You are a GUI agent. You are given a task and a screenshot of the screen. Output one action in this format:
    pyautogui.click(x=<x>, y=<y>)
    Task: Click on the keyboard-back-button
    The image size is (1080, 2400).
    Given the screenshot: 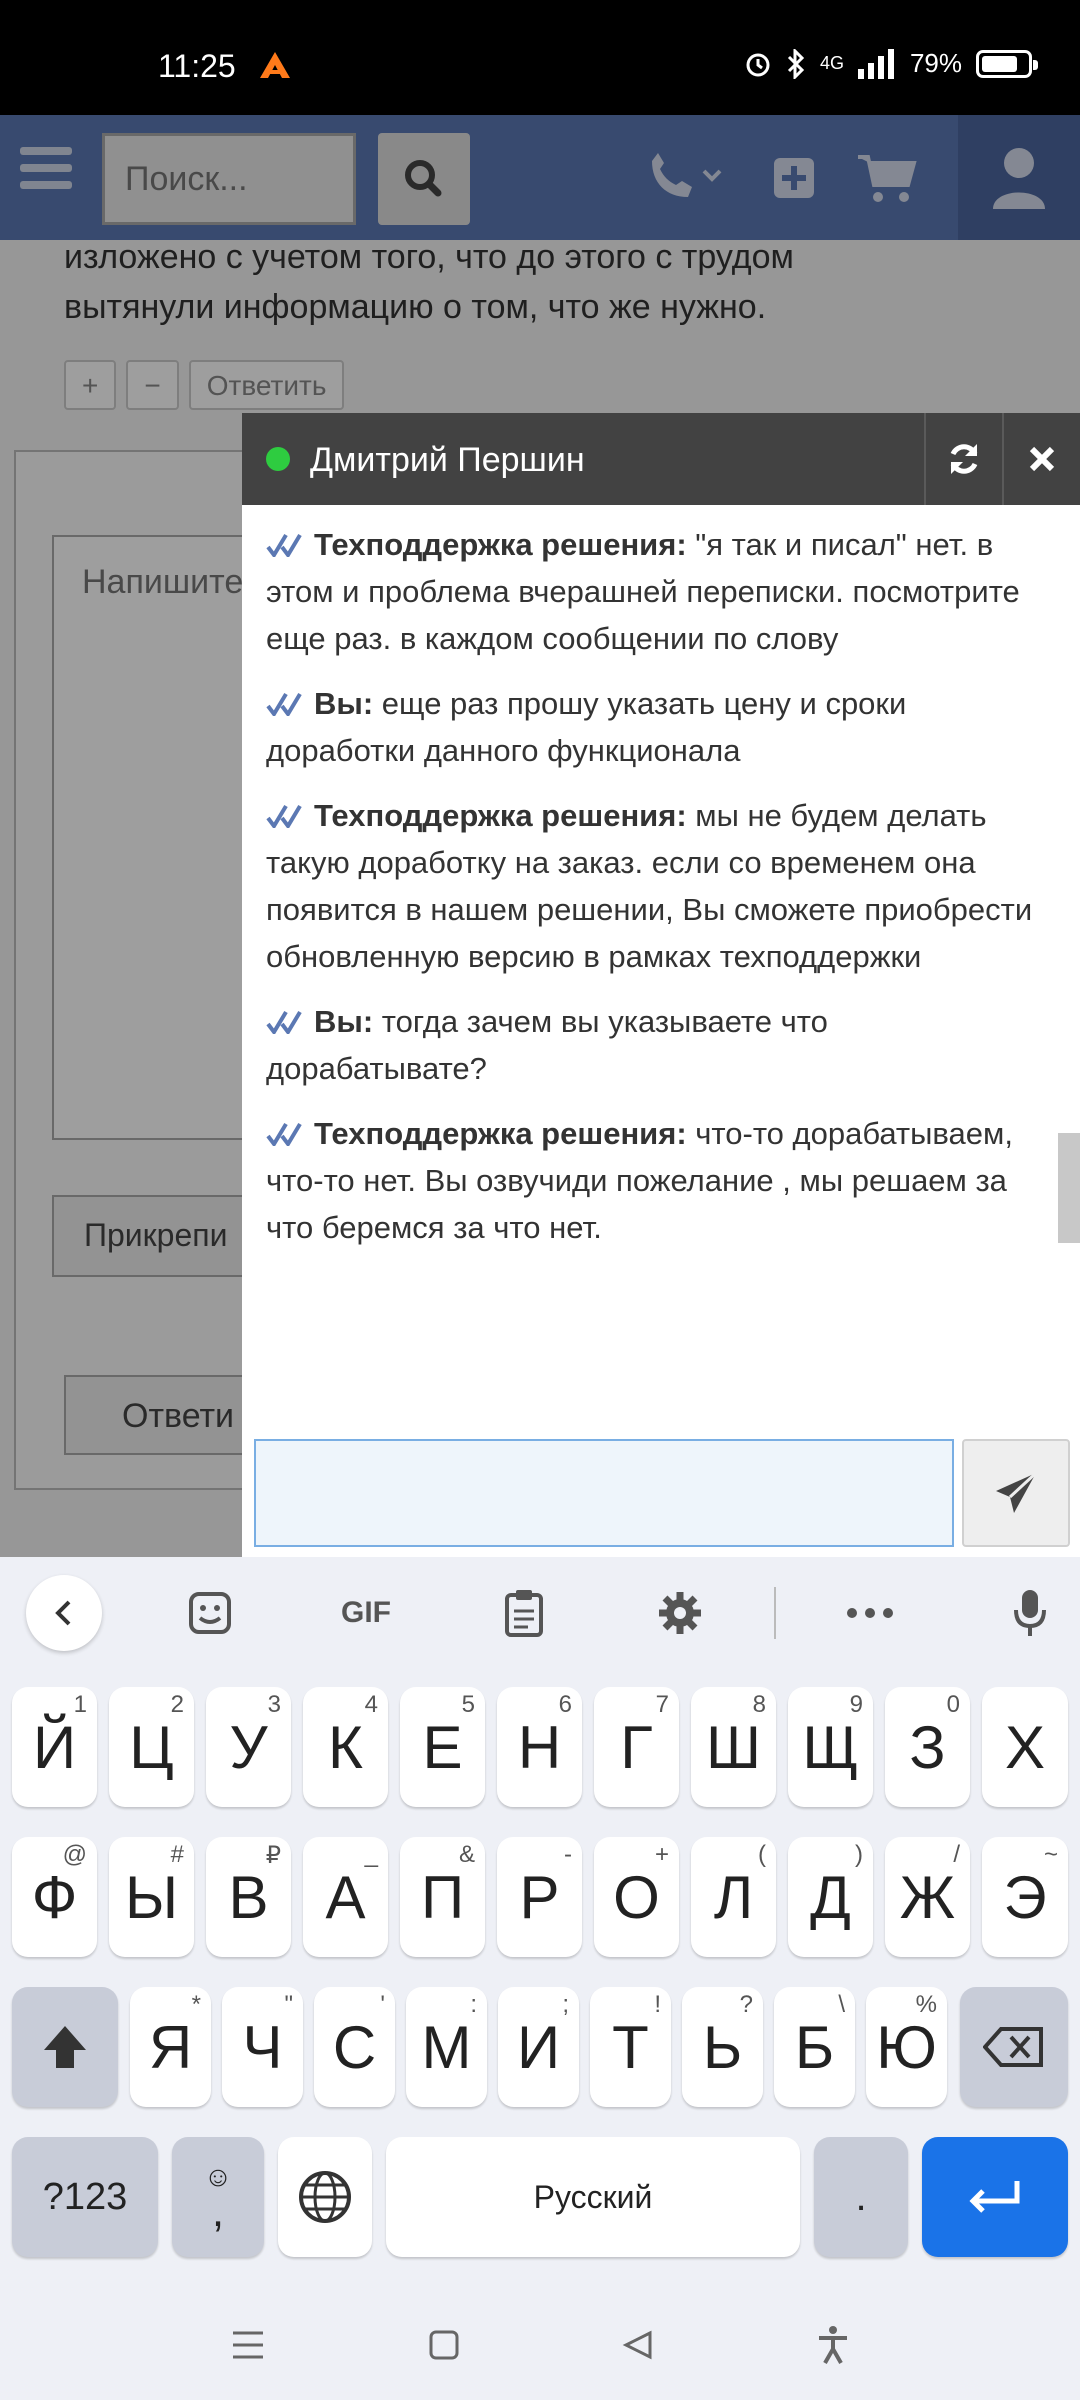 What is the action you would take?
    pyautogui.click(x=64, y=1613)
    